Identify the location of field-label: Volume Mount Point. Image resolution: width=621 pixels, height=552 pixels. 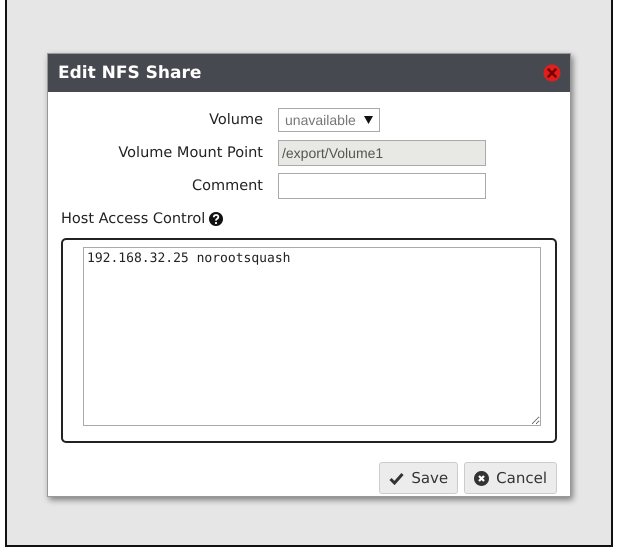
(190, 152).